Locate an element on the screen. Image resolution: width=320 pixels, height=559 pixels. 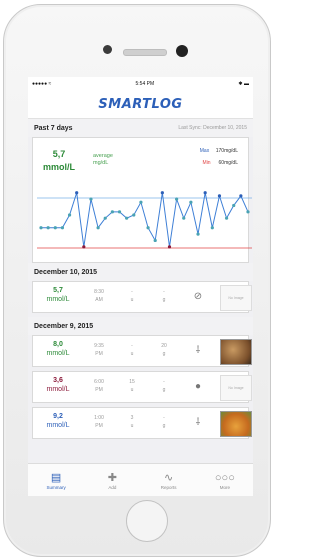
app-logo: SMARTLOG is located at coordinates (140, 104).